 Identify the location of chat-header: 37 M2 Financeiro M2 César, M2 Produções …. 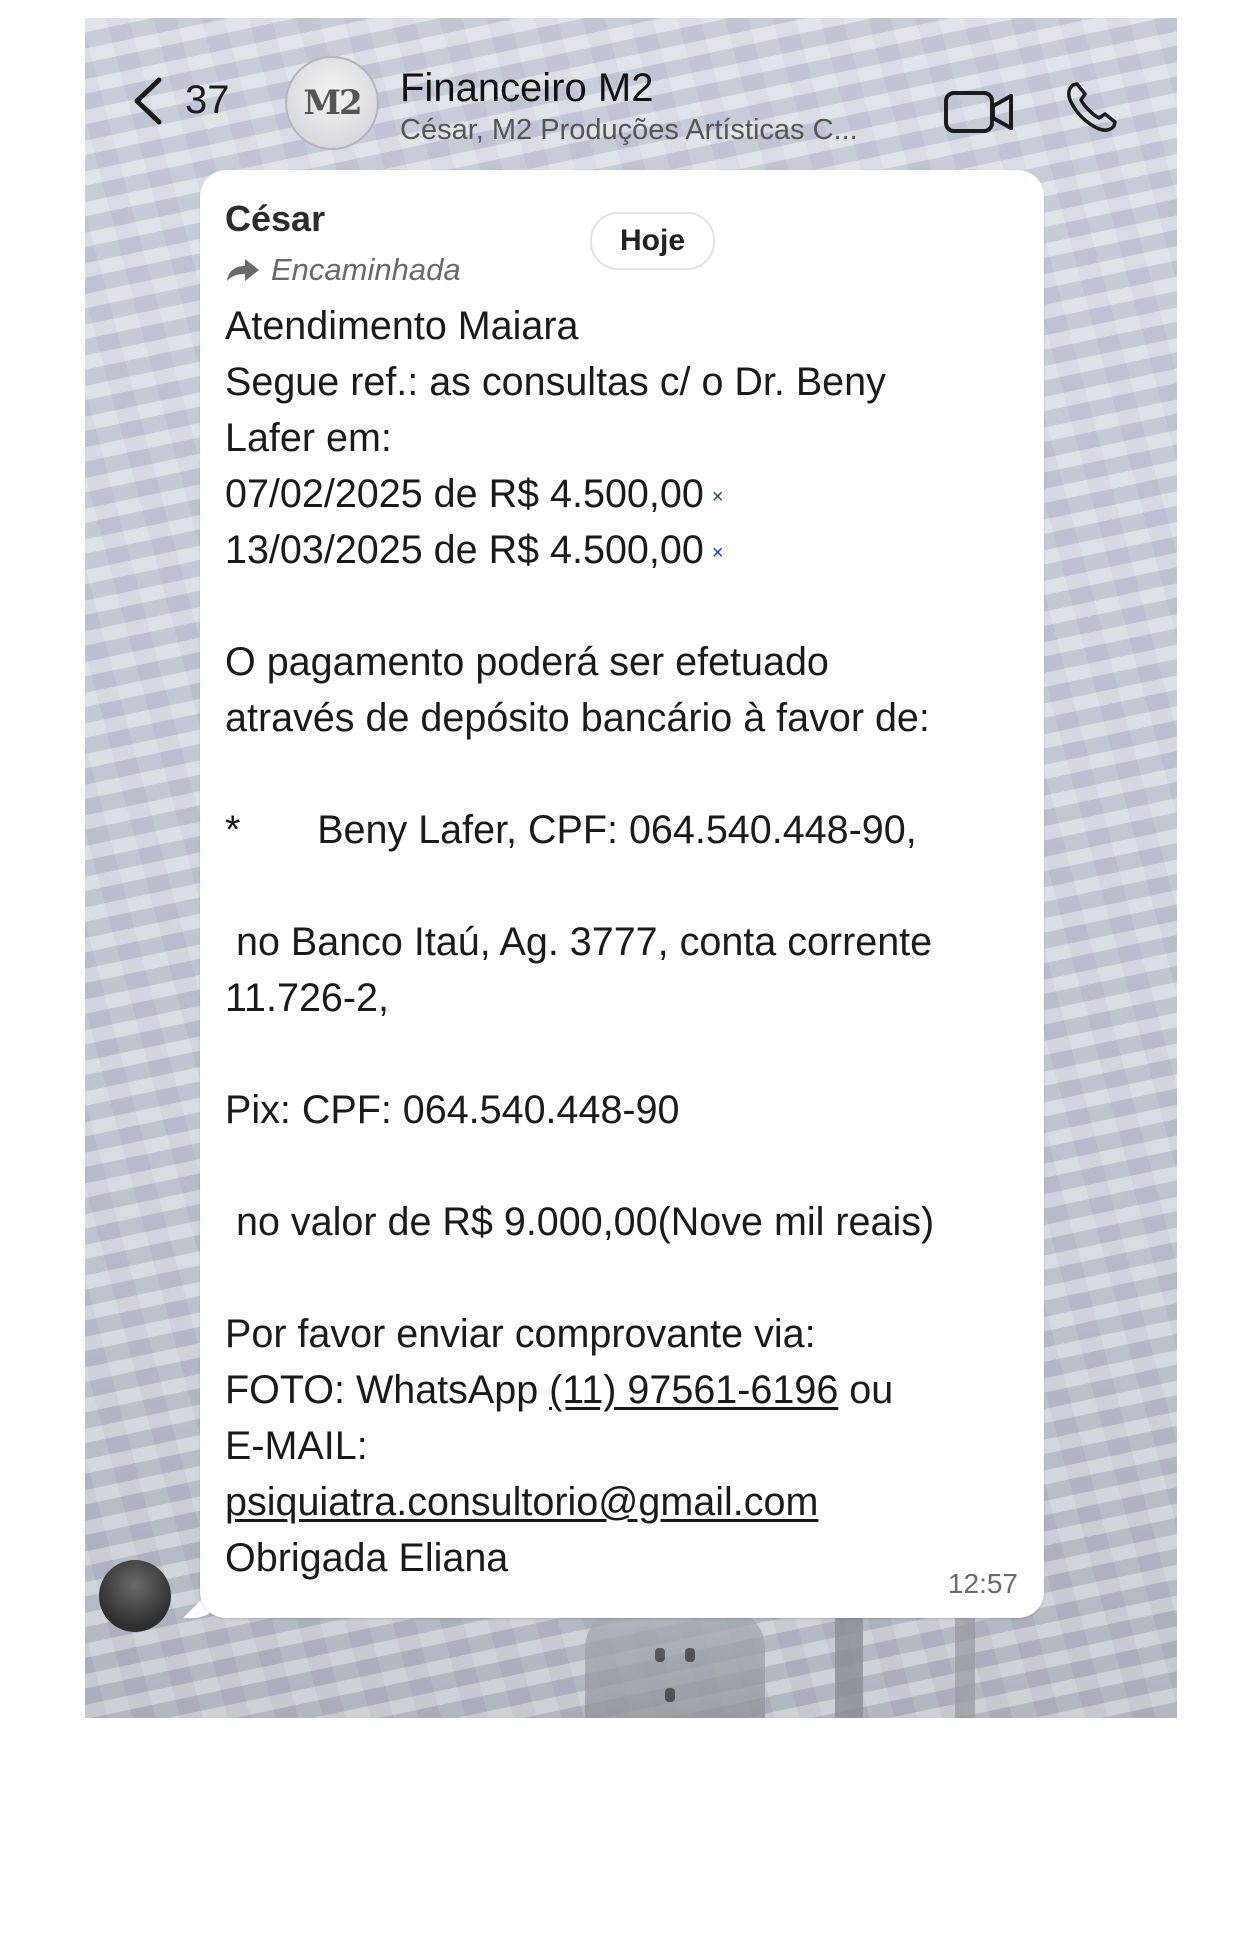
(631, 88).